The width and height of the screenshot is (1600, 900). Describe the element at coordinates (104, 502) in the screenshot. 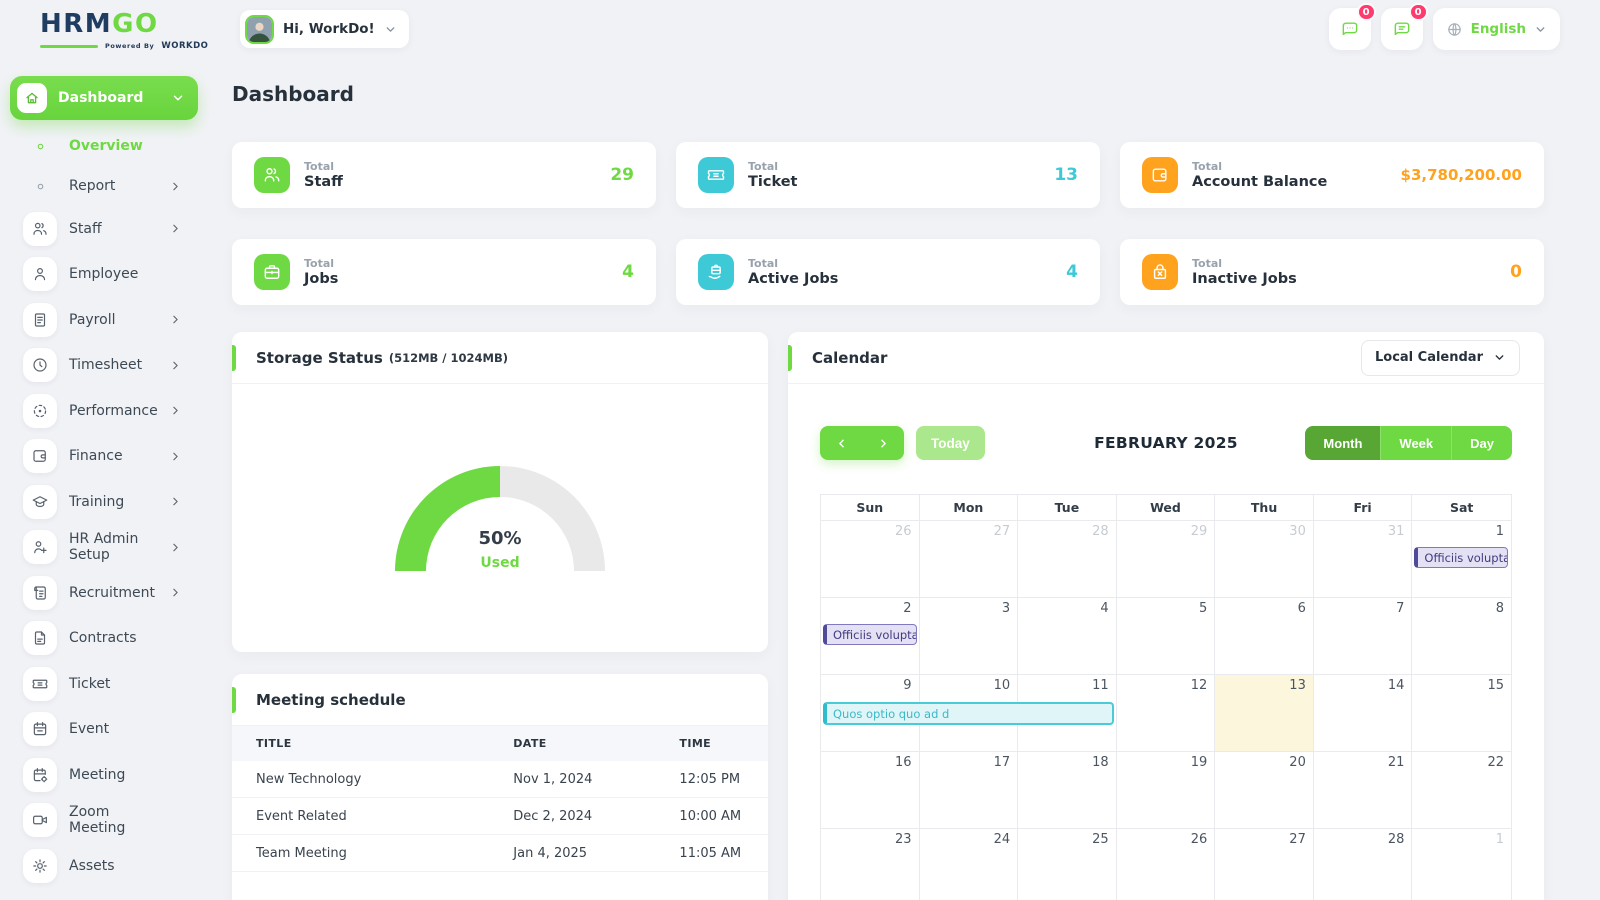

I see `sidebar-item-training: Training` at that location.